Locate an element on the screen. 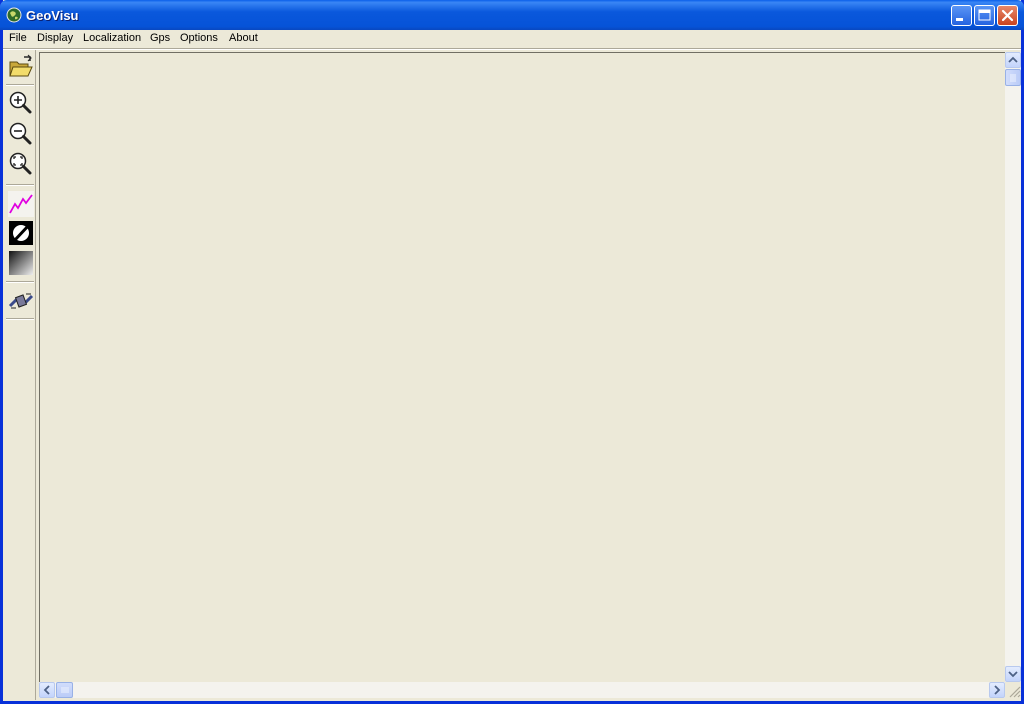 This screenshot has width=1024, height=704. satellite-icon is located at coordinates (21, 301).